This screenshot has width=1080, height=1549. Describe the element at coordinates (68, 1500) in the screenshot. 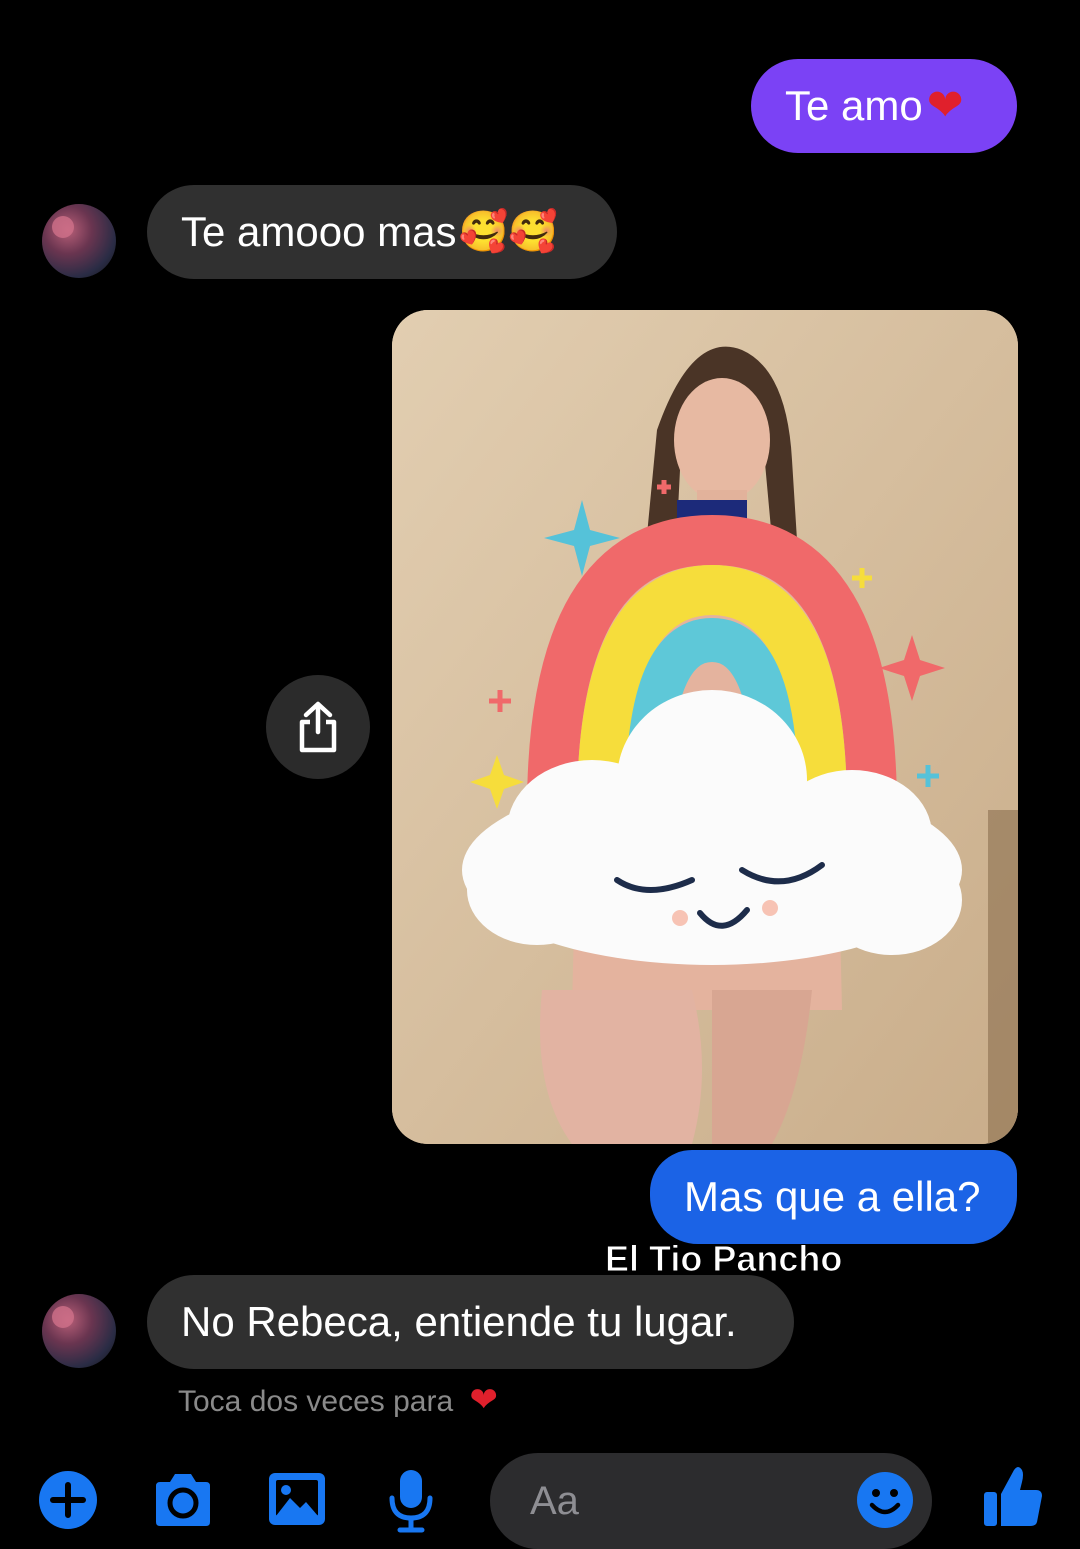

I see `plus-circle-icon` at that location.